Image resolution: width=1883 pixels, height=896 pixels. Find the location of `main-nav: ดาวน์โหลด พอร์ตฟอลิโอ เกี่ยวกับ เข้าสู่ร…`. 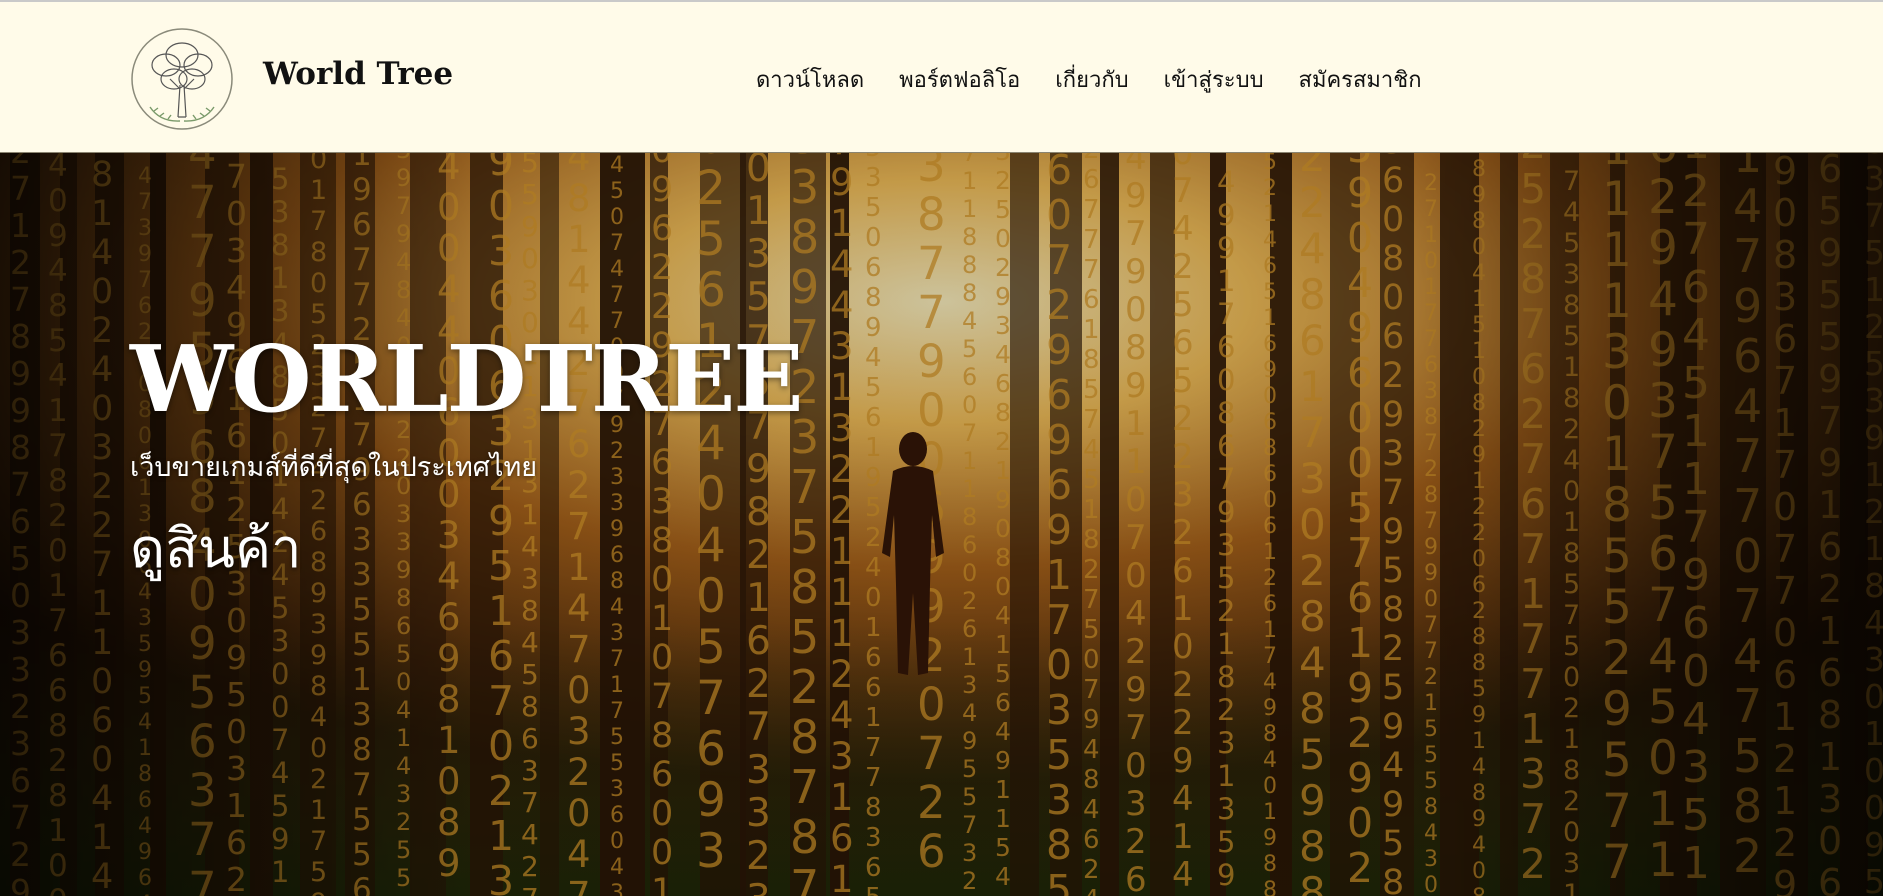

main-nav: ดาวน์โหลด พอร์ตฟอลิโอ เกี่ยวกับ เข้าสู่ร… is located at coordinates (1089, 79).